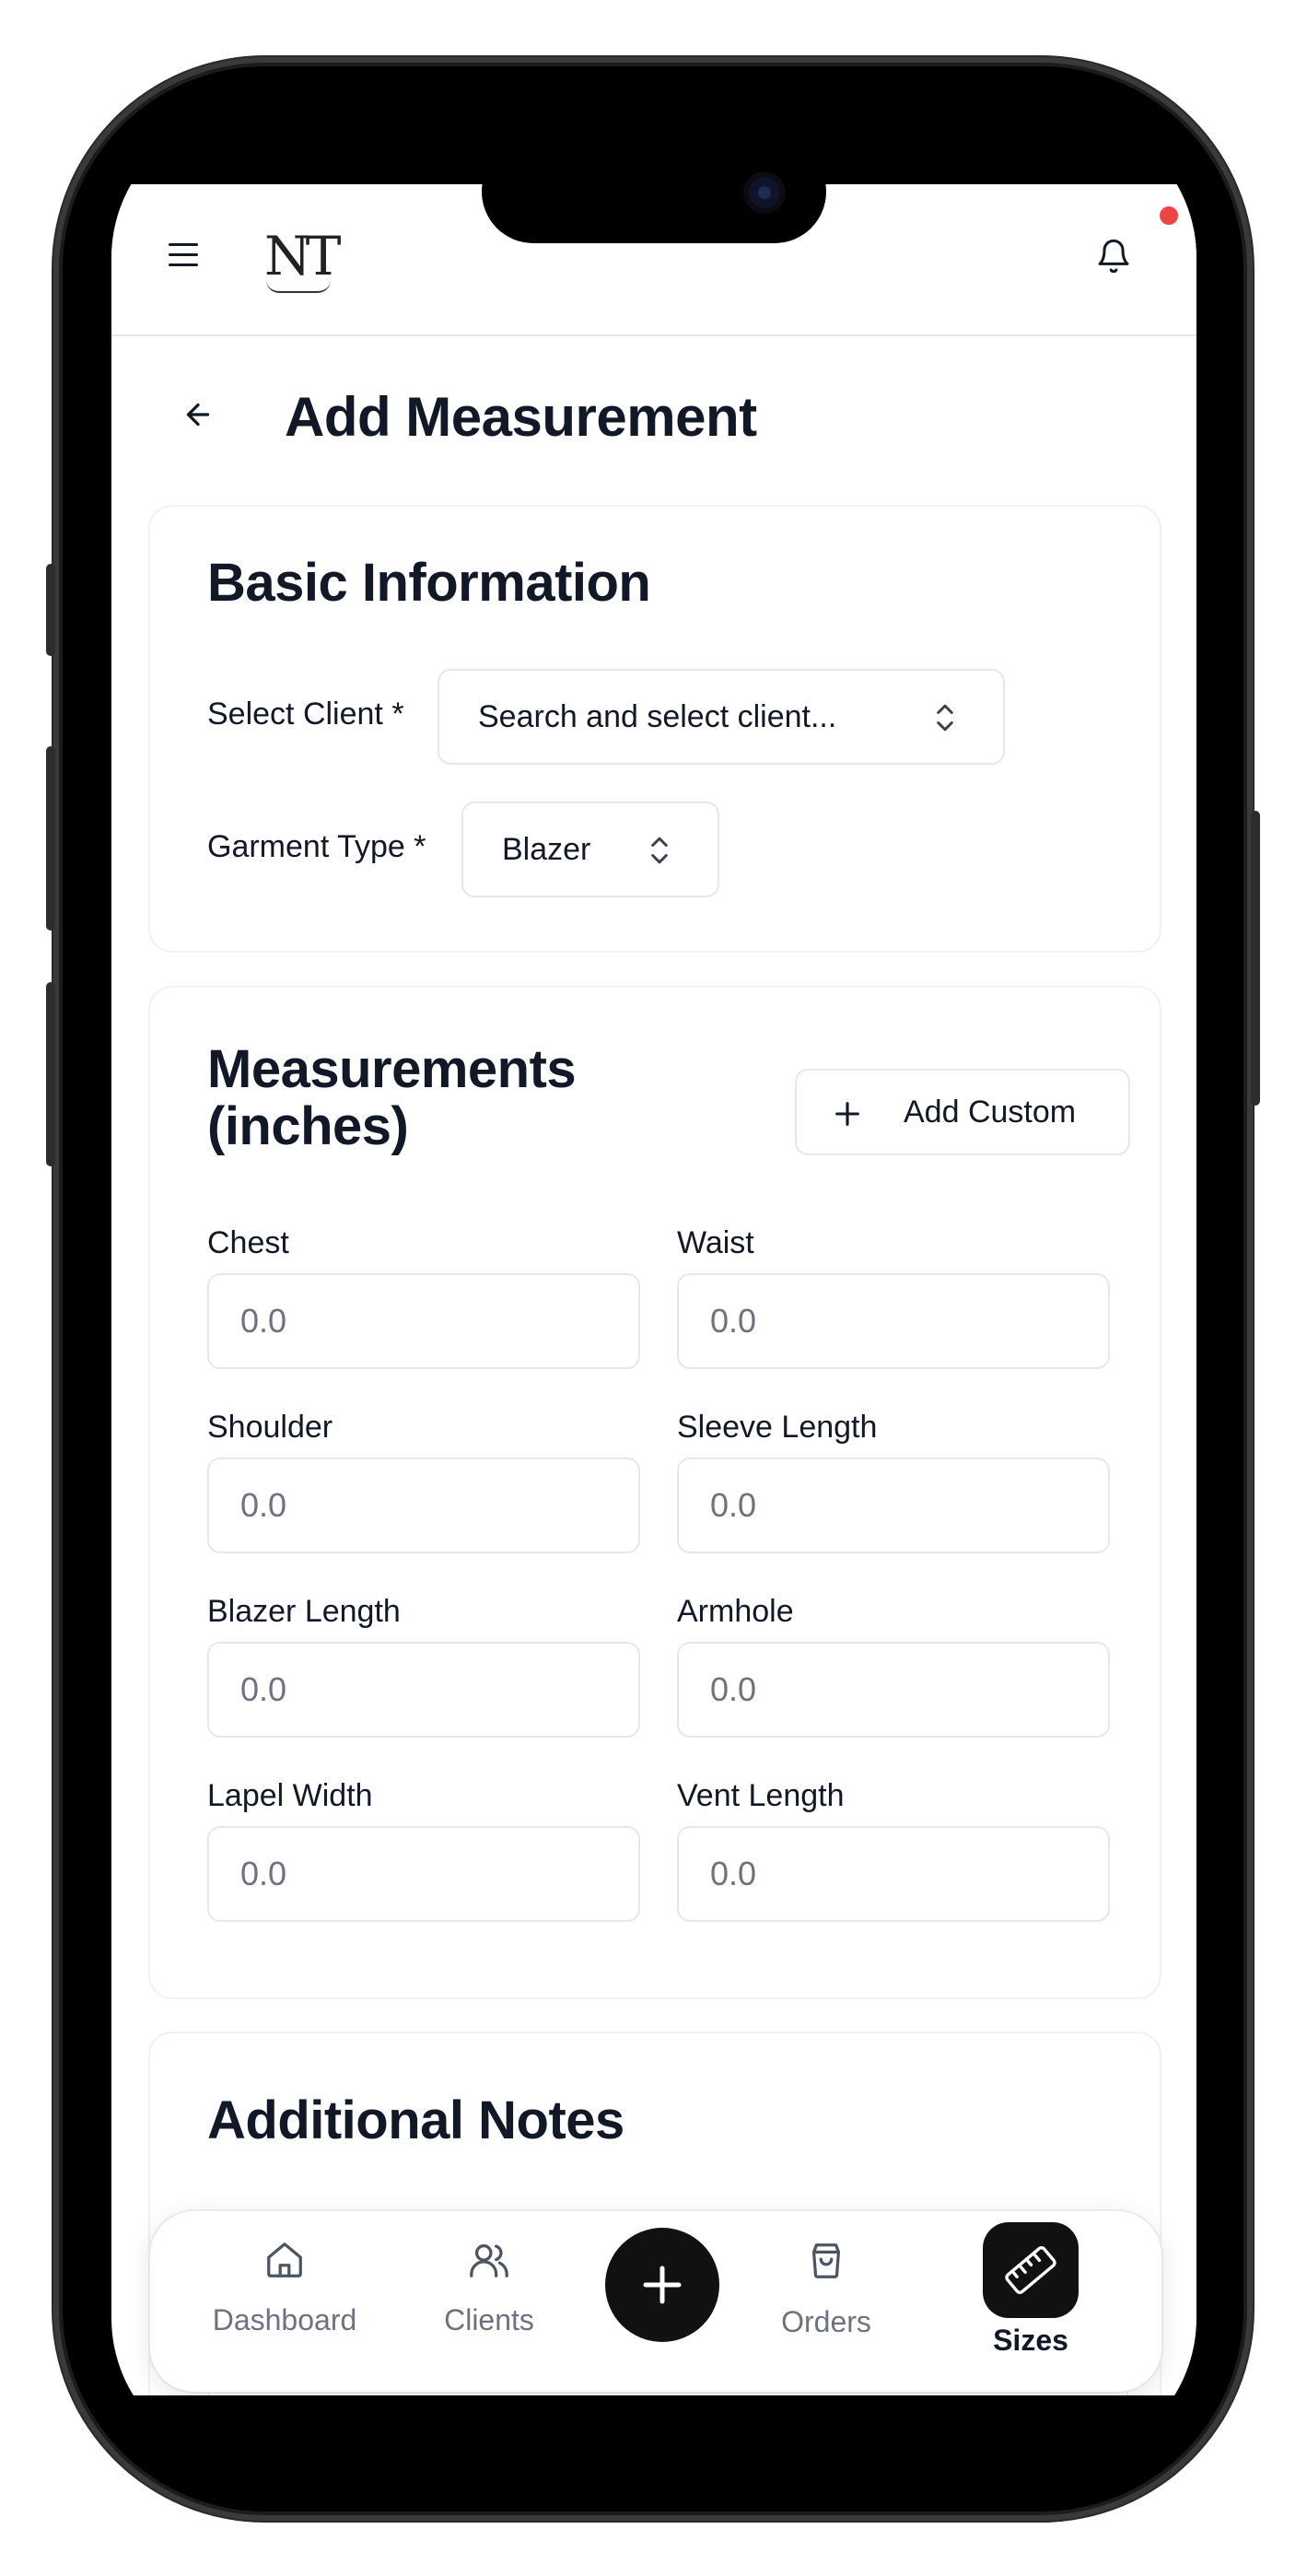 This screenshot has width=1307, height=2576. I want to click on bottom-navigation: Dashboard Clients Orders Sizes, so click(656, 2301).